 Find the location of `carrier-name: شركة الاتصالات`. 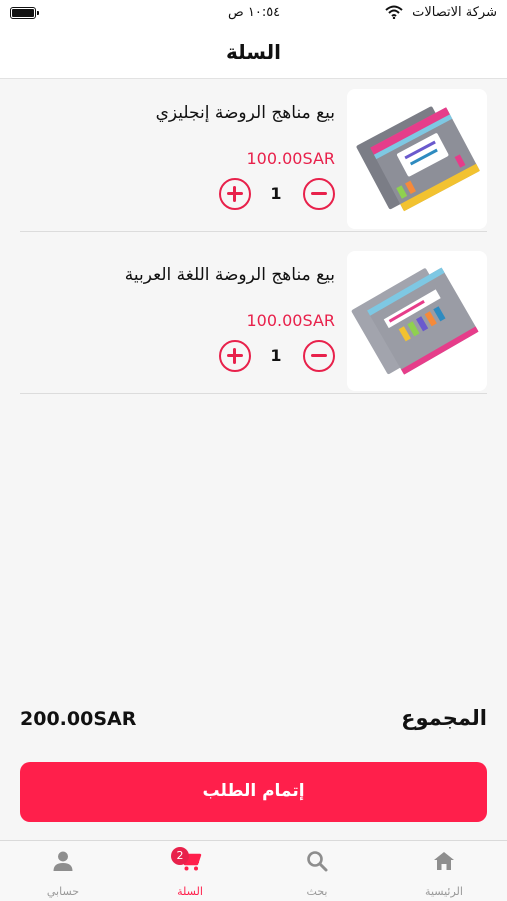

carrier-name: شركة الاتصالات is located at coordinates (454, 12).